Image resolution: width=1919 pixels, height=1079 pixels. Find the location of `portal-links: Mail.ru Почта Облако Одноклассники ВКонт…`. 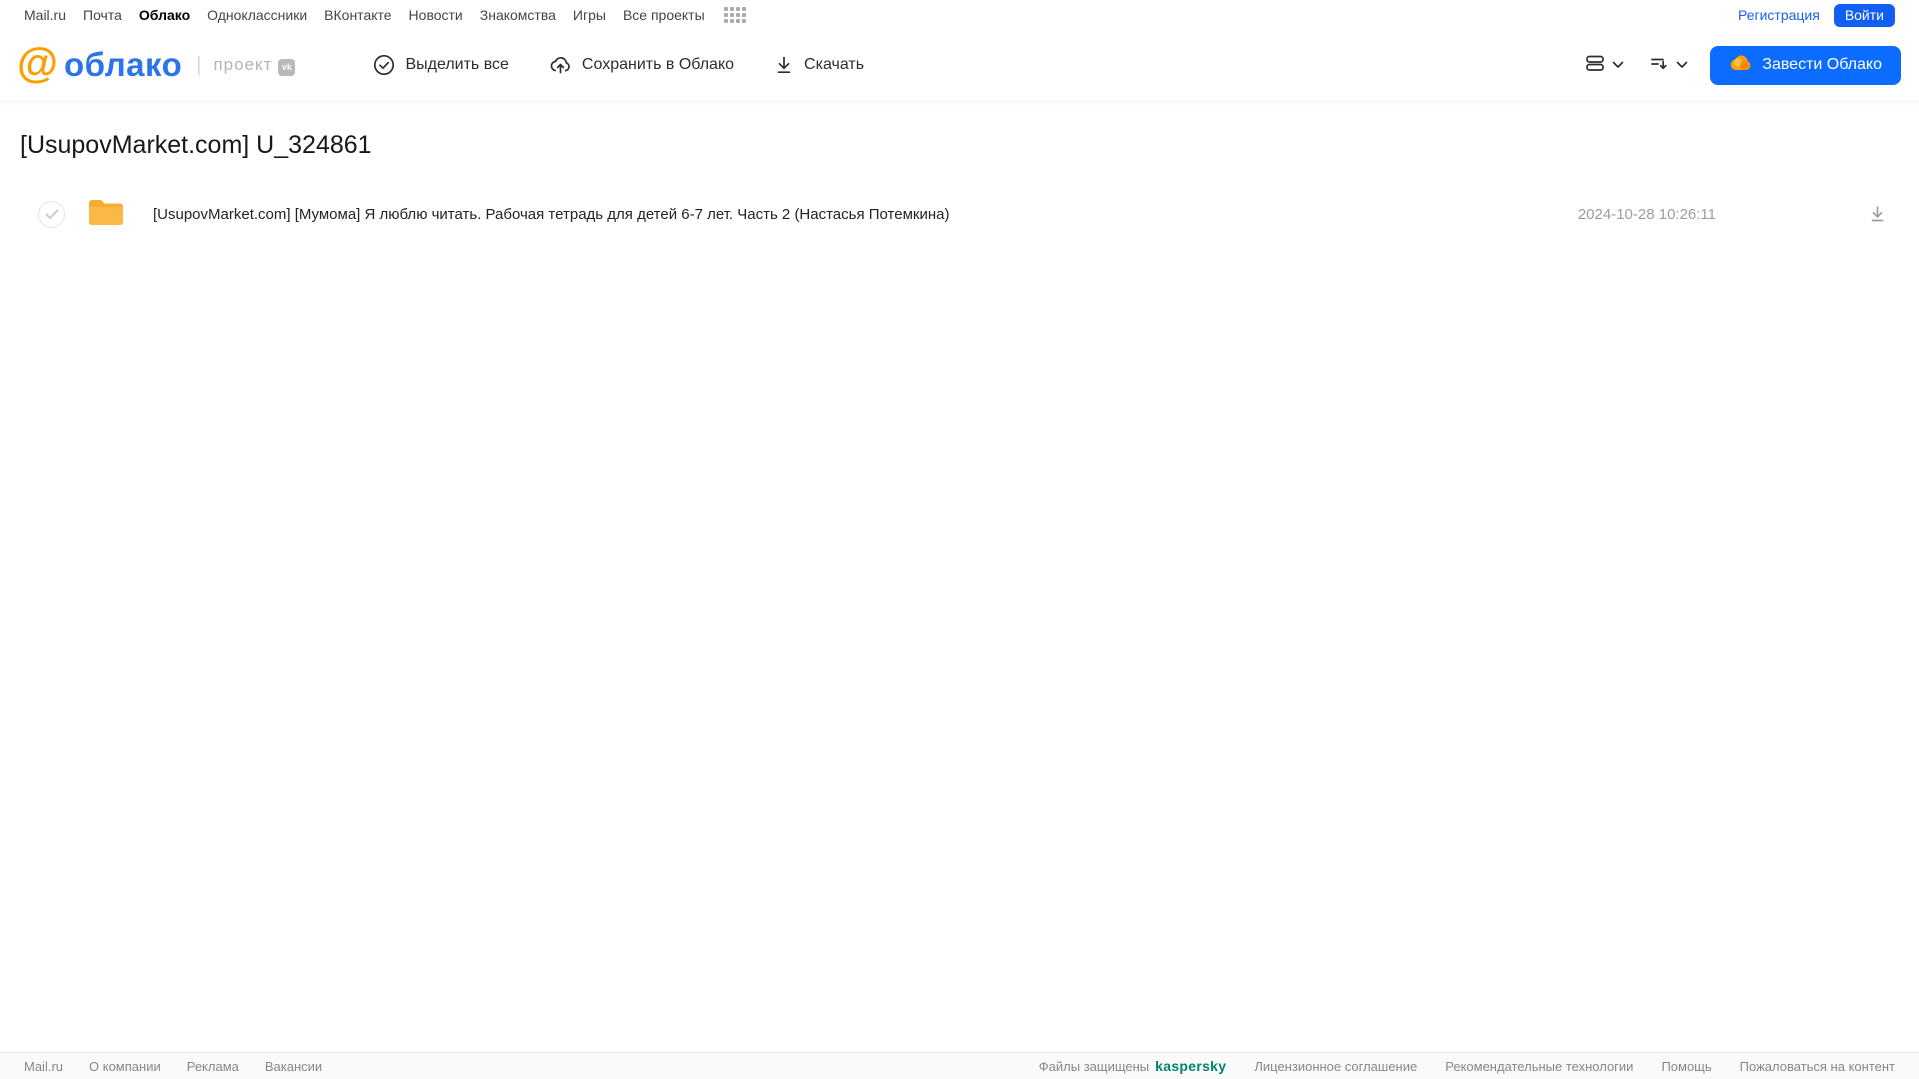

portal-links: Mail.ru Почта Облако Одноклассники ВКонт… is located at coordinates (385, 15).